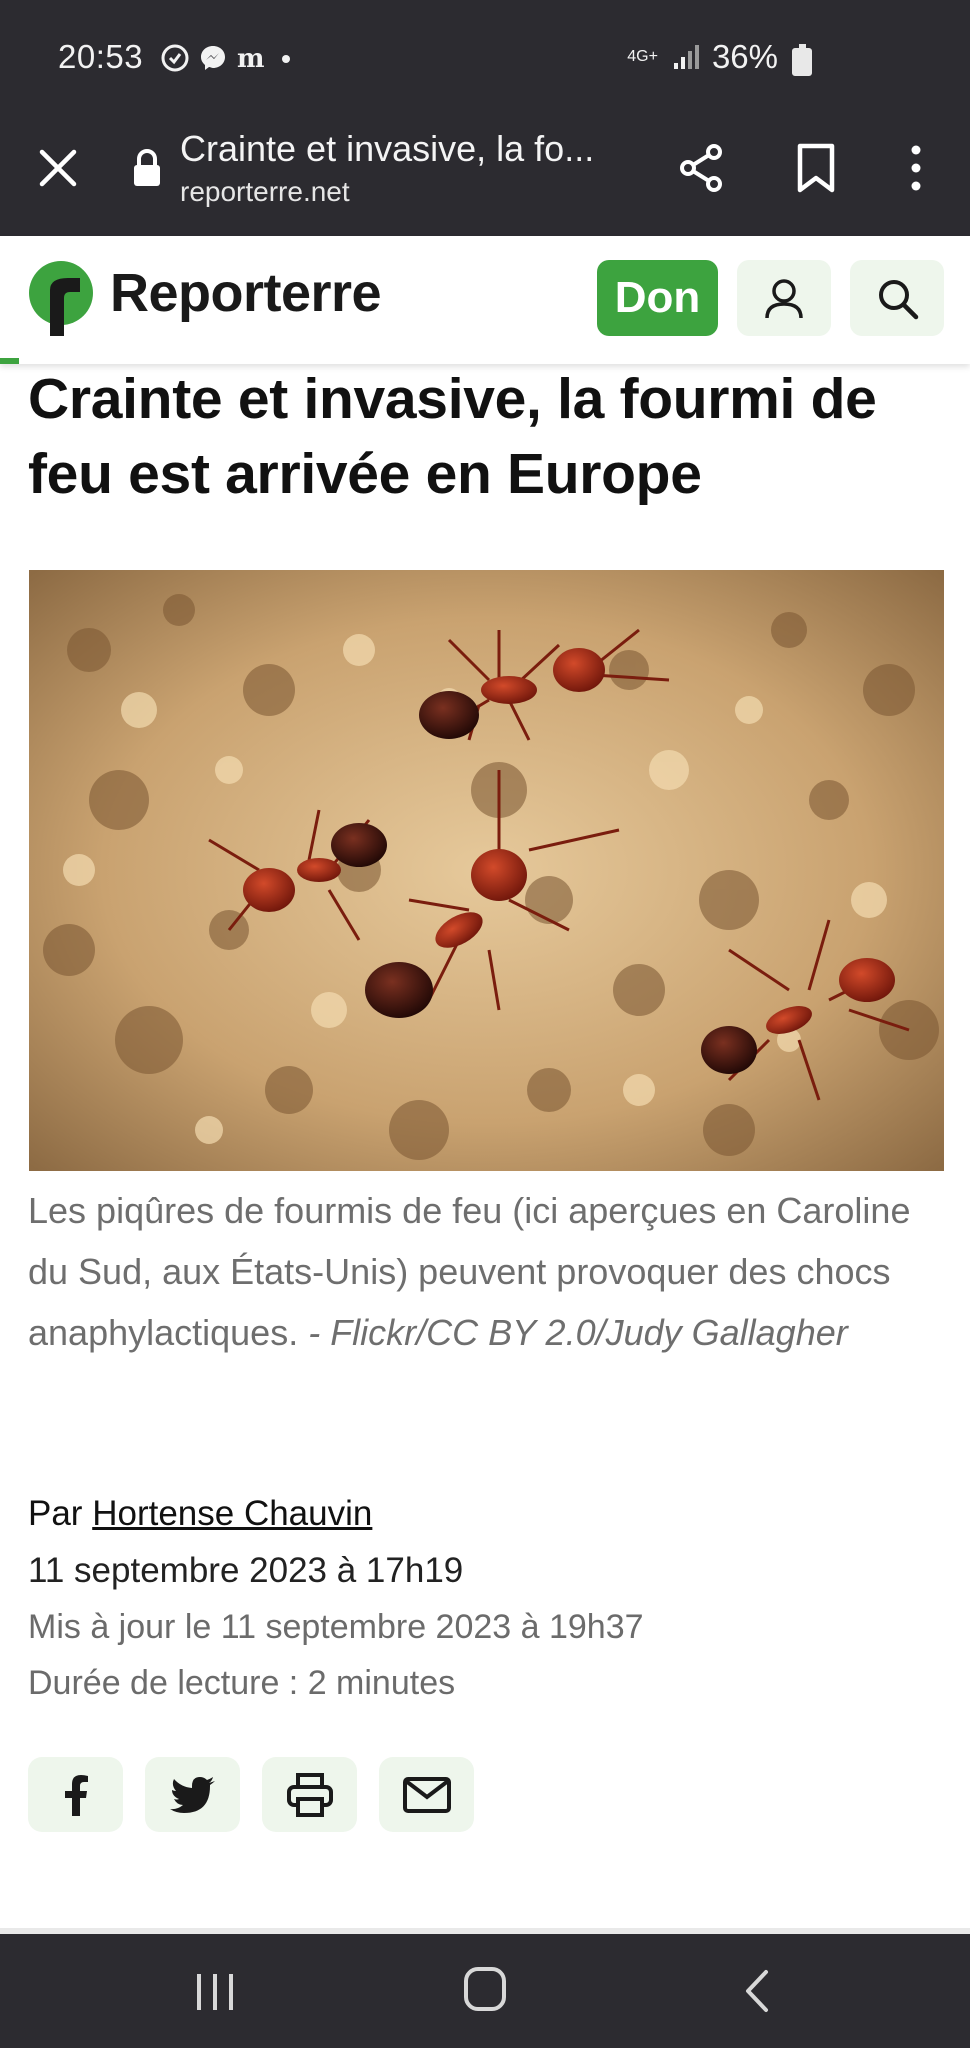 This screenshot has height=2048, width=970. What do you see at coordinates (657, 298) in the screenshot?
I see `donate-button: Don` at bounding box center [657, 298].